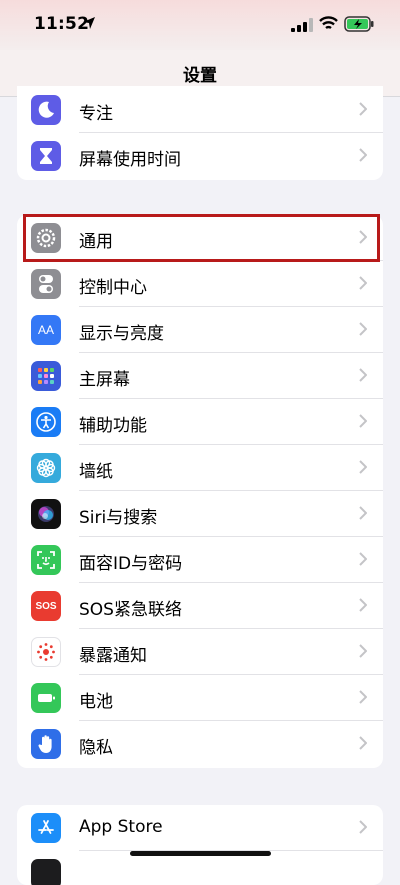 The width and height of the screenshot is (400, 885). Describe the element at coordinates (200, 238) in the screenshot. I see `settings-row-general: 通用` at that location.